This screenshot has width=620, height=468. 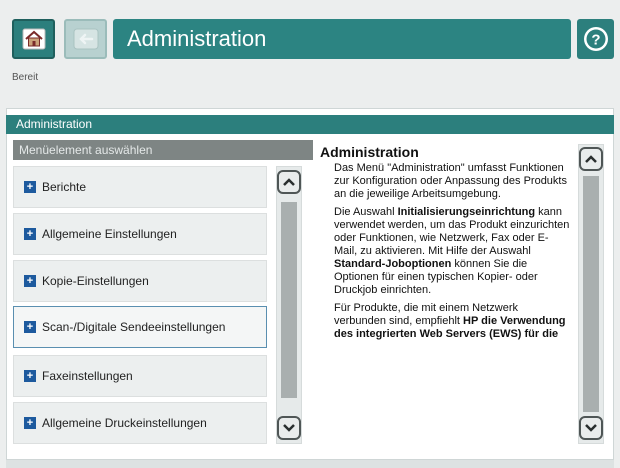 I want to click on help-icon: ?, so click(x=595, y=39).